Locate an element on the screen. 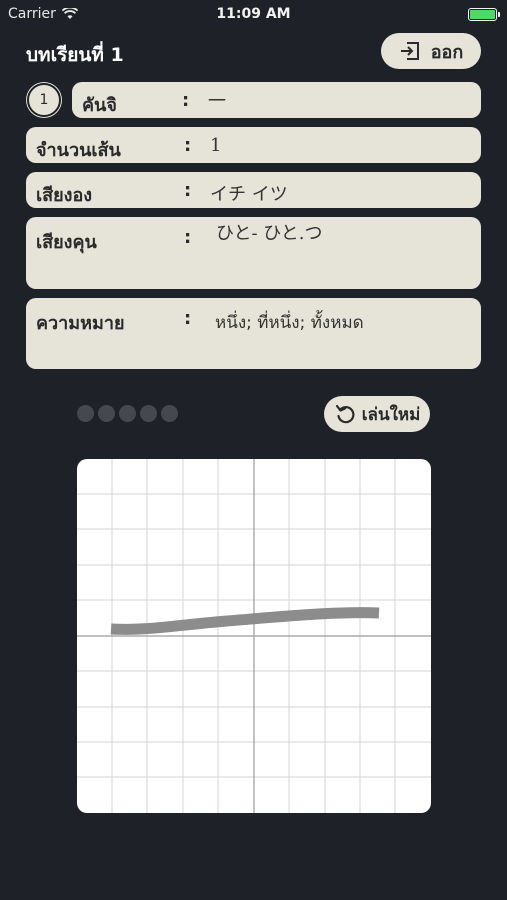  battery-tip is located at coordinates (499, 14).